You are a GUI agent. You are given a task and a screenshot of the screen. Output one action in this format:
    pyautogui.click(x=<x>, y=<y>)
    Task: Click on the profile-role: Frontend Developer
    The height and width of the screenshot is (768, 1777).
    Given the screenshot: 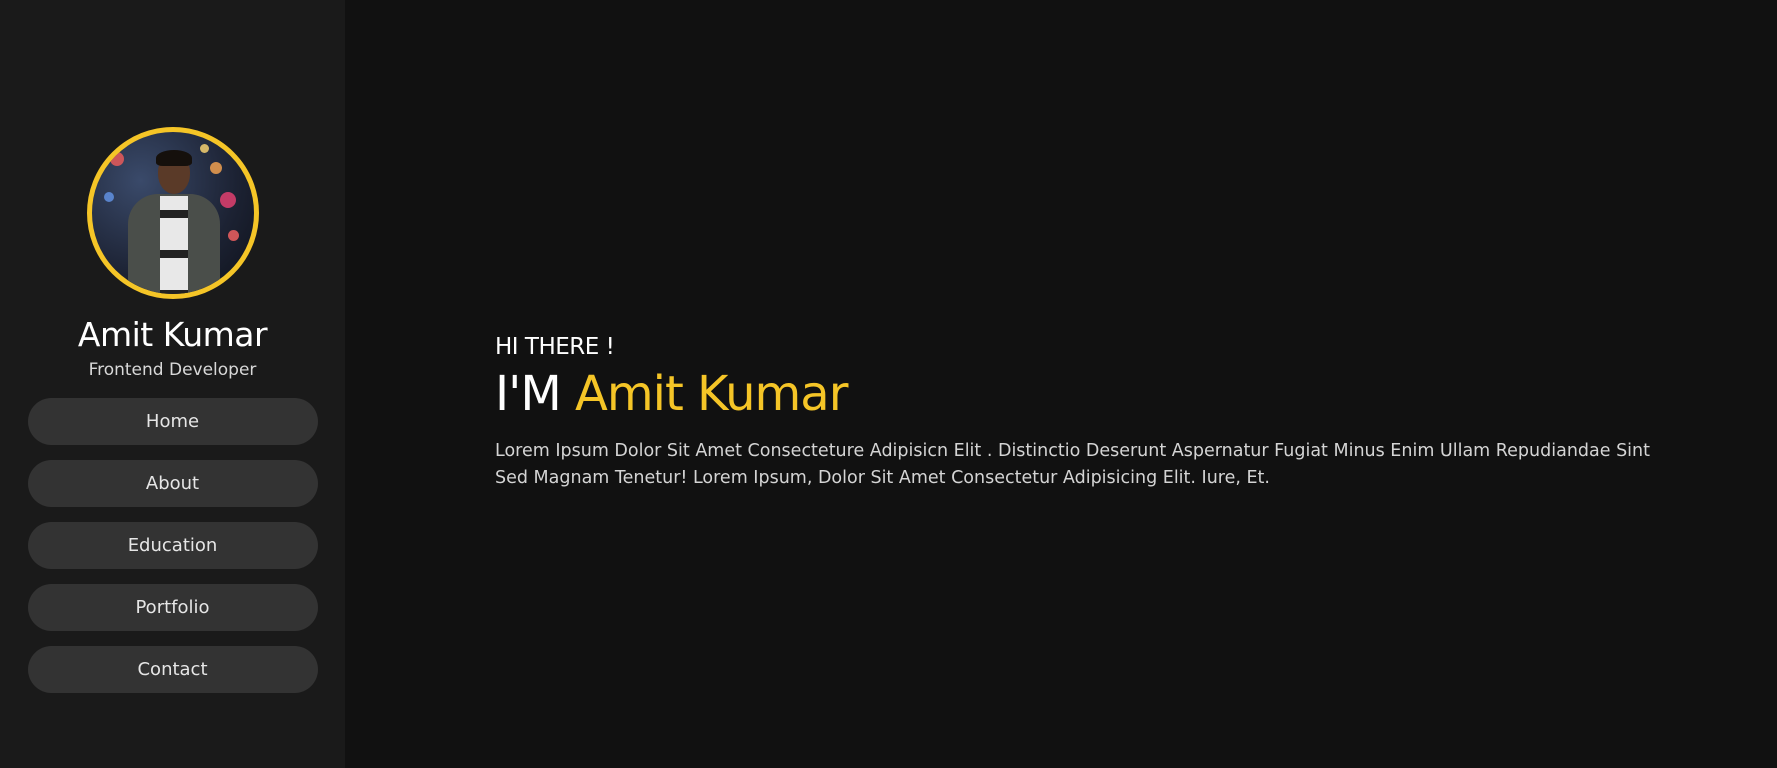 What is the action you would take?
    pyautogui.click(x=172, y=370)
    